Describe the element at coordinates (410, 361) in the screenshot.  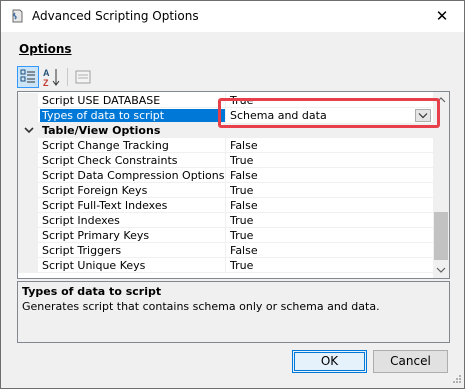
I see `cancel-button: Cancel` at that location.